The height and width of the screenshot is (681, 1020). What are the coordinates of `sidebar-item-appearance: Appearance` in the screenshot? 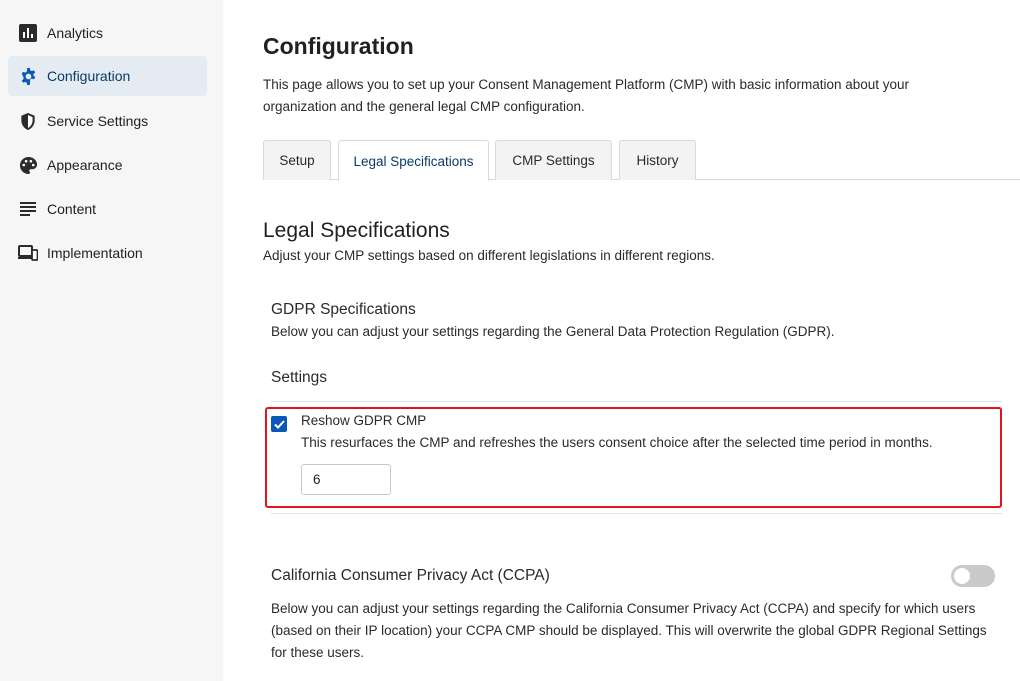 It's located at (107, 165).